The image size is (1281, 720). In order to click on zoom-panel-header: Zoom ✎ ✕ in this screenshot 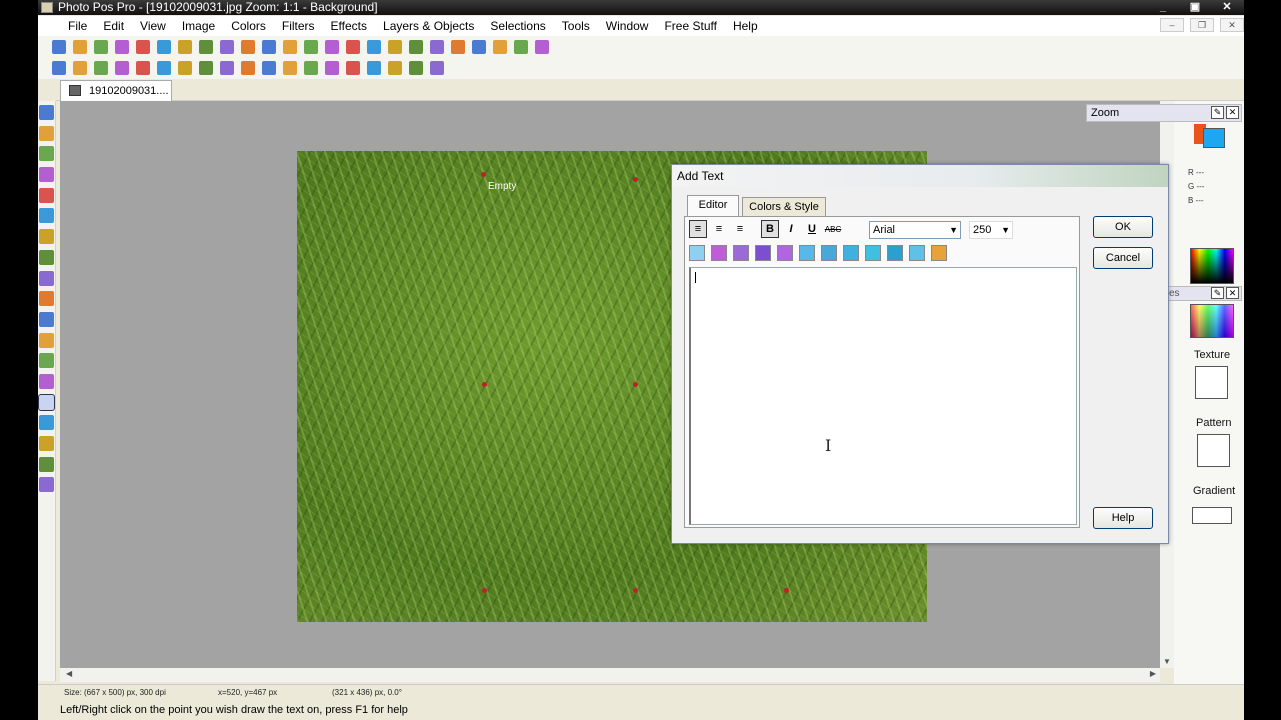, I will do `click(1164, 113)`.